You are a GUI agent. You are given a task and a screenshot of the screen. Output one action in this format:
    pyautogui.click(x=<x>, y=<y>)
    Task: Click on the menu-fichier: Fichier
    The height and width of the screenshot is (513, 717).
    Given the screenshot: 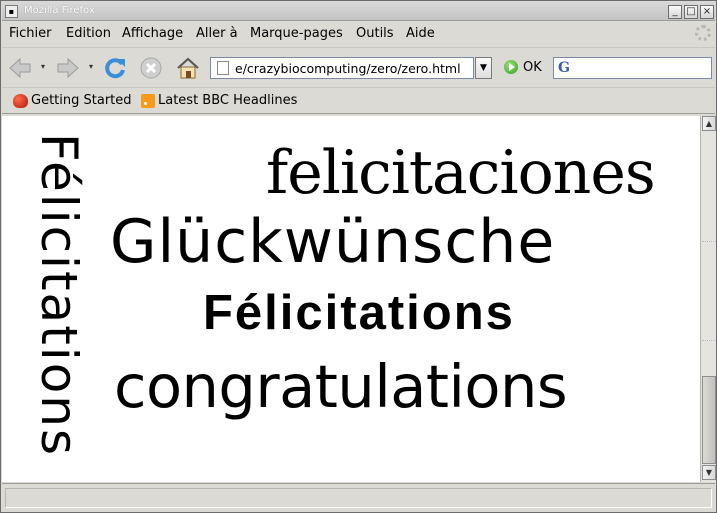 What is the action you would take?
    pyautogui.click(x=30, y=33)
    